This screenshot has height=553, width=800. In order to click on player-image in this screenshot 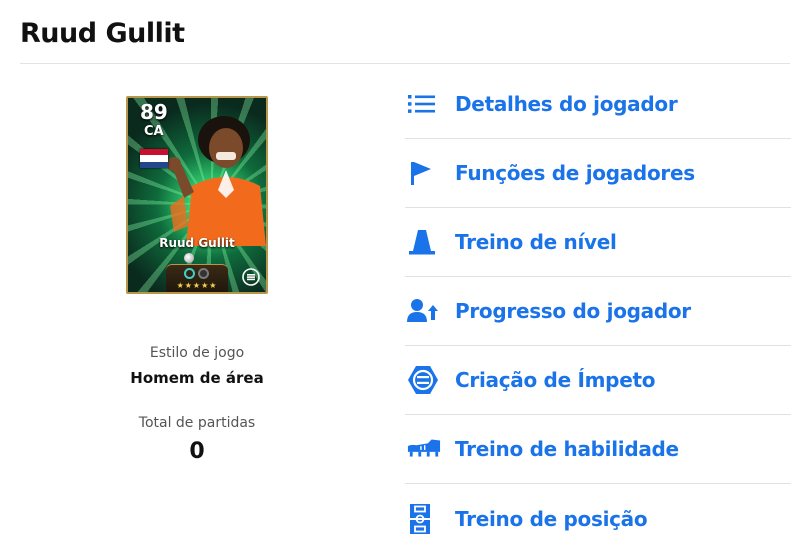, I will do `click(216, 181)`.